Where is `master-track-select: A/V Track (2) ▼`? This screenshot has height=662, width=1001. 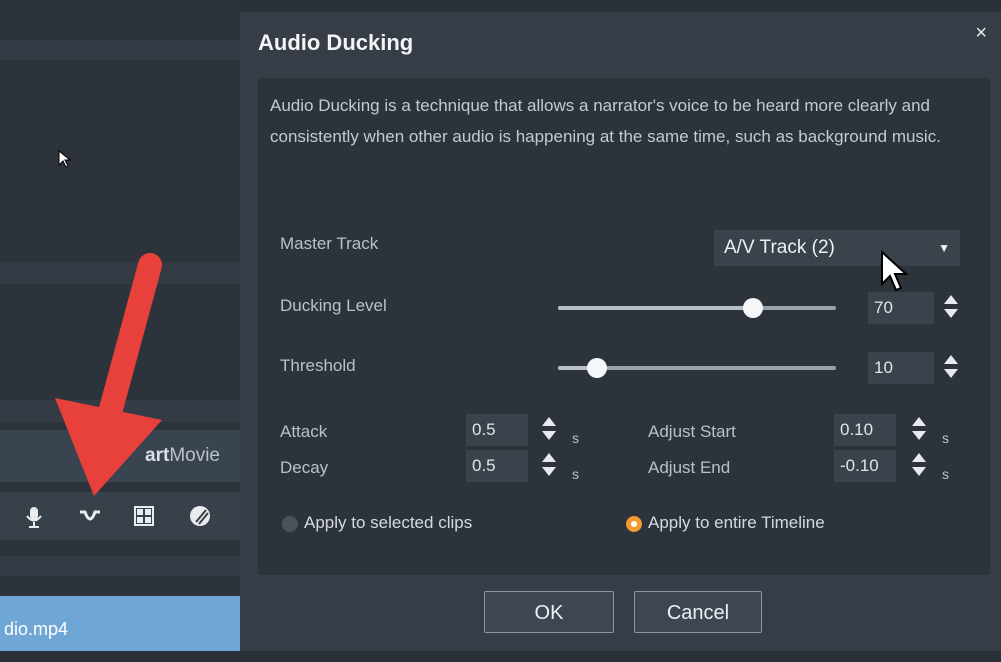 master-track-select: A/V Track (2) ▼ is located at coordinates (837, 248).